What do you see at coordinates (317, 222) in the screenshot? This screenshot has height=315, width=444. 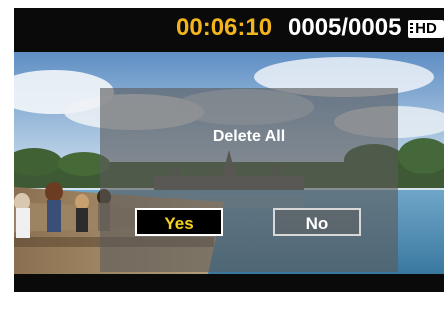 I see `no-button: No` at bounding box center [317, 222].